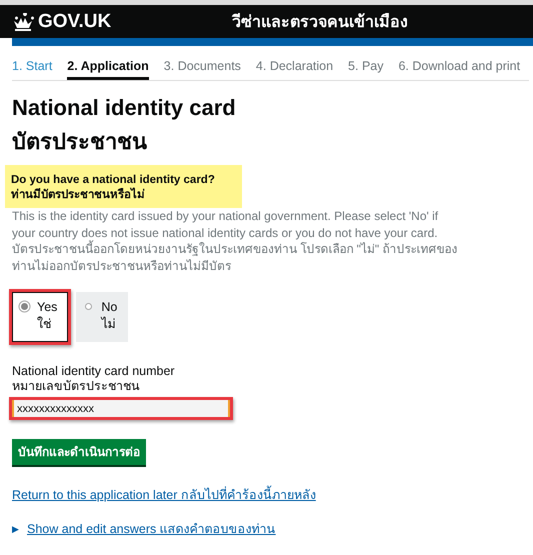 The width and height of the screenshot is (533, 555). I want to click on id-number-field: xxxxxxxxxxxxxx, so click(121, 408).